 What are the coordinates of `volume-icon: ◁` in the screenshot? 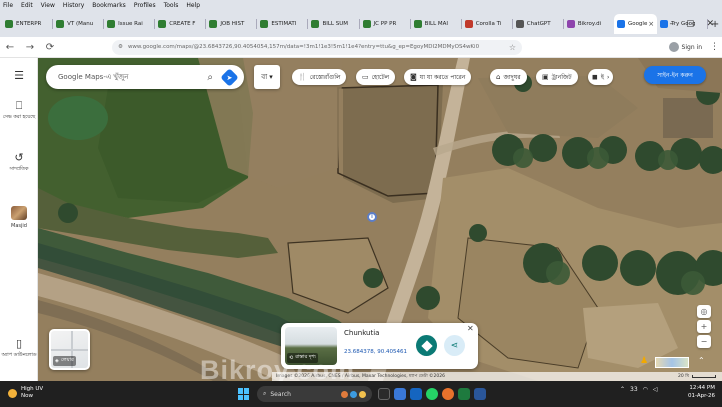 It's located at (655, 389).